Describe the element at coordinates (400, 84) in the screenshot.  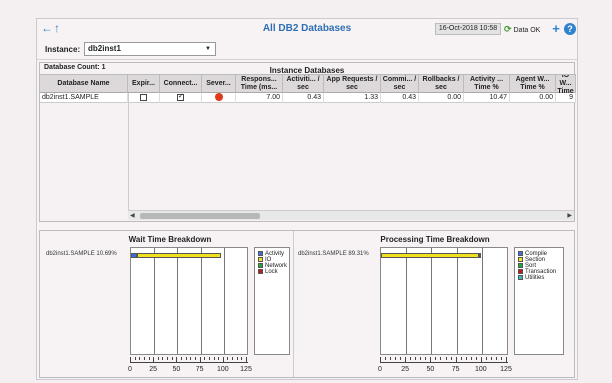
I see `column-header-commits: Commi... / sec` at that location.